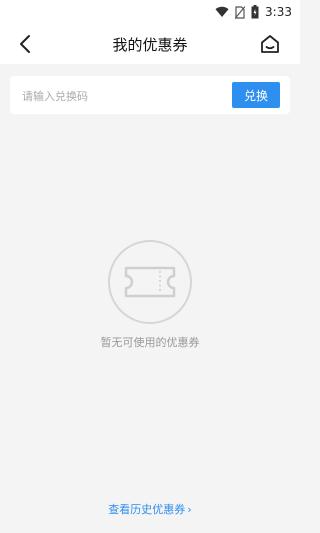 The width and height of the screenshot is (320, 533). I want to click on empty-illustration, so click(150, 282).